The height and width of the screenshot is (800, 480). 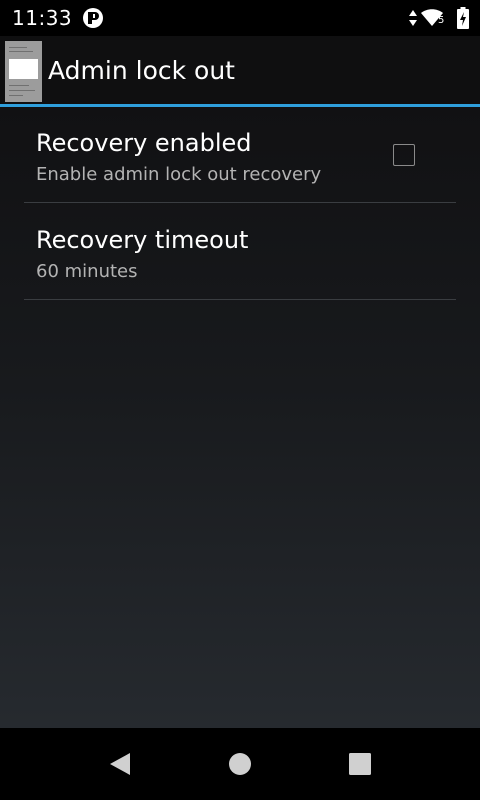 I want to click on battery-charging-icon, so click(x=463, y=18).